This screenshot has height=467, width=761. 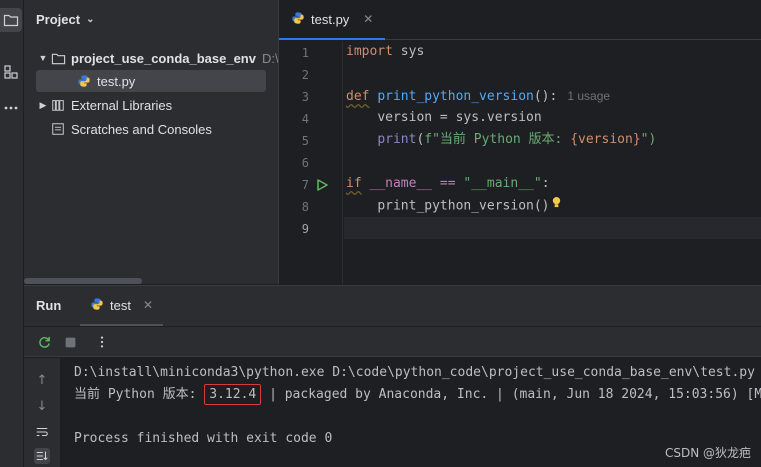 I want to click on project-panel-title: Project, so click(x=58, y=19).